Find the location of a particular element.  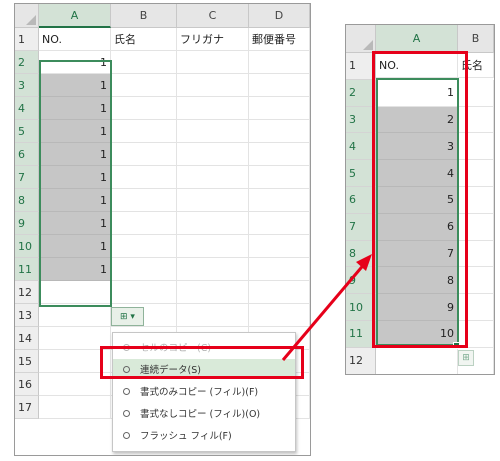

cell-a9: 1 is located at coordinates (75, 223).